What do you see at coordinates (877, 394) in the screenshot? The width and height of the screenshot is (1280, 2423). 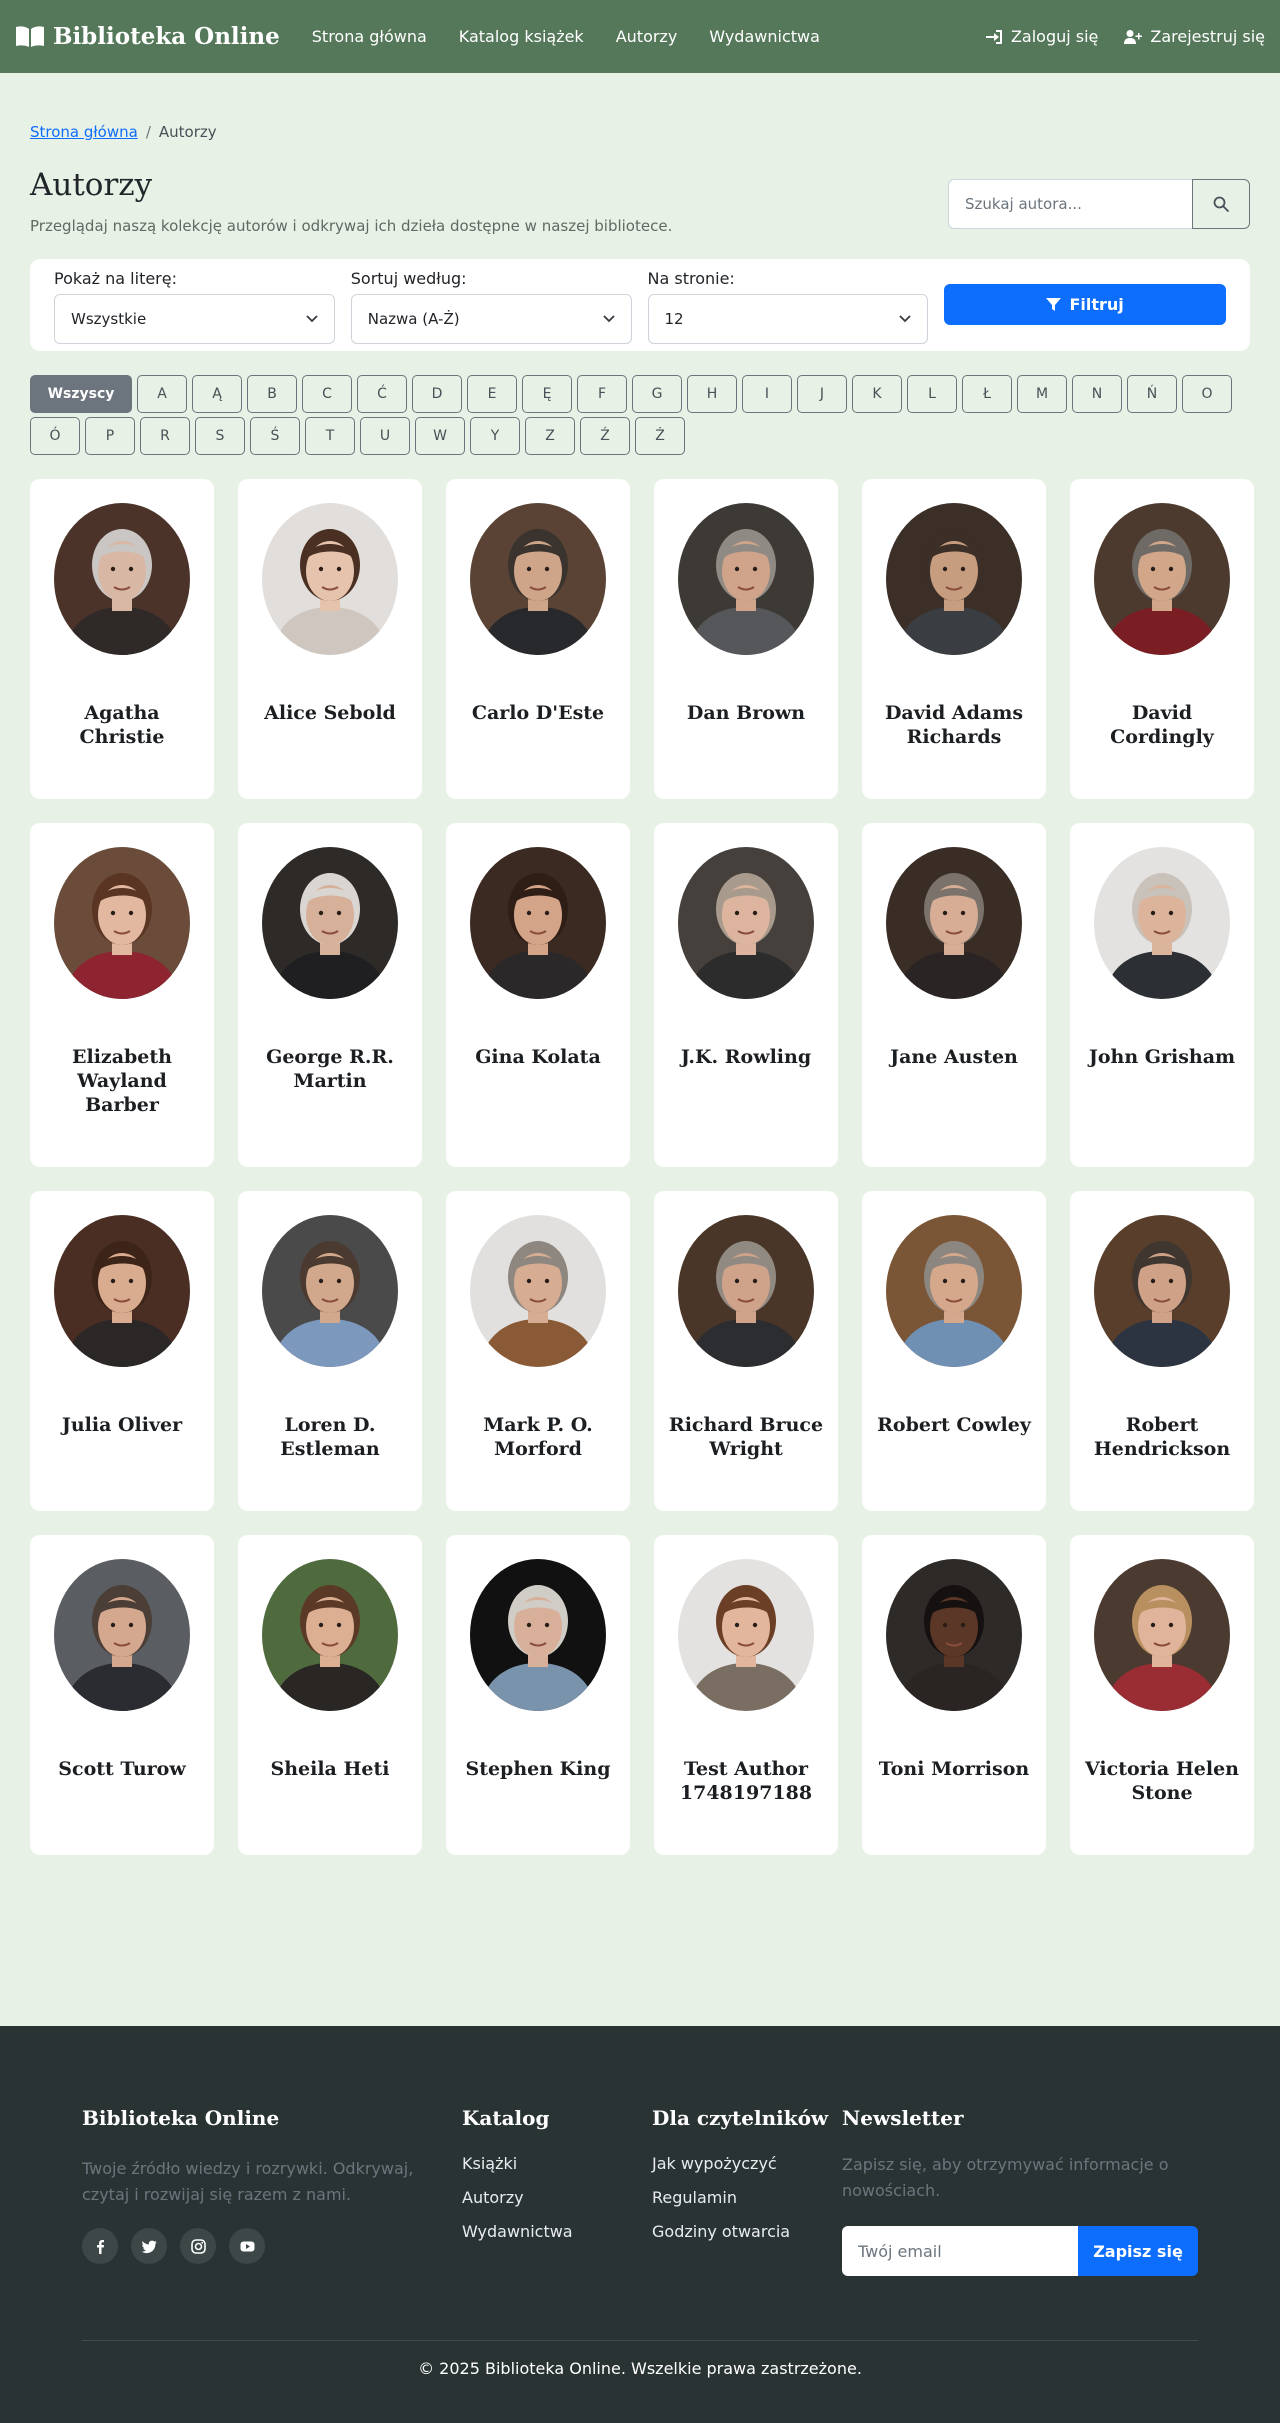 I see `letter-button: K` at bounding box center [877, 394].